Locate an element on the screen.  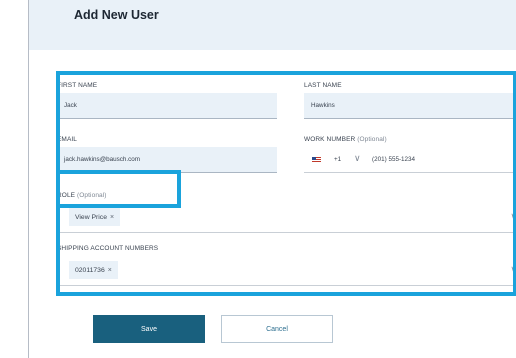
role-highlight-box is located at coordinates (118, 189).